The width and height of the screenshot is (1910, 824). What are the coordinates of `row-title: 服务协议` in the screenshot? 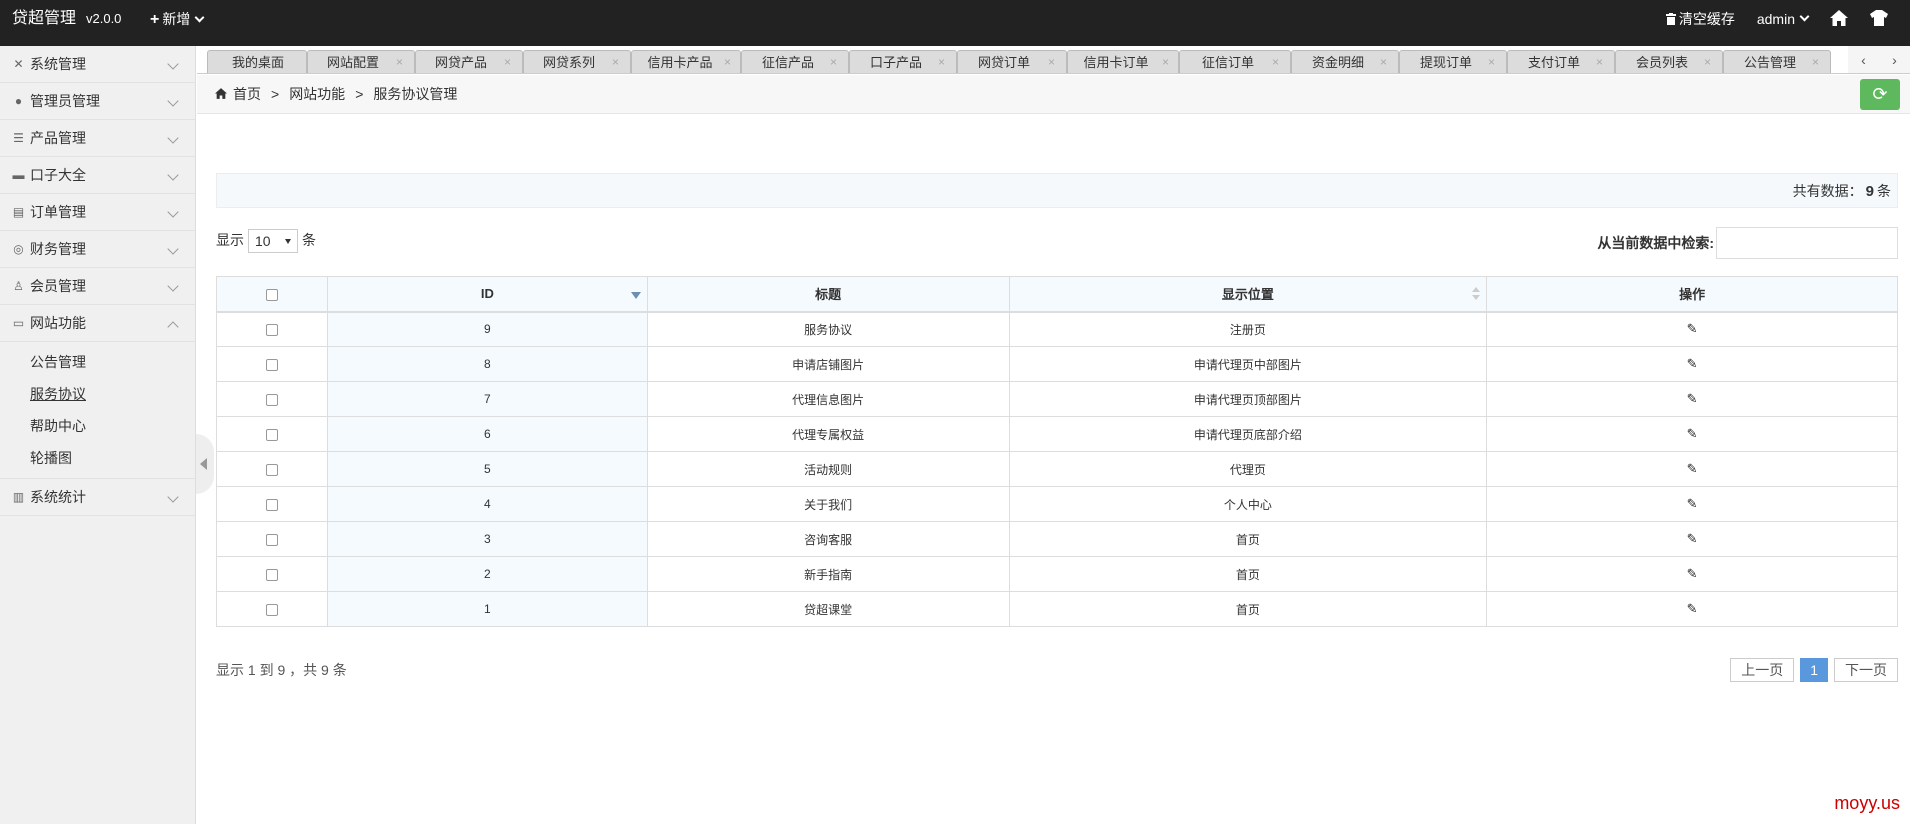 It's located at (828, 329).